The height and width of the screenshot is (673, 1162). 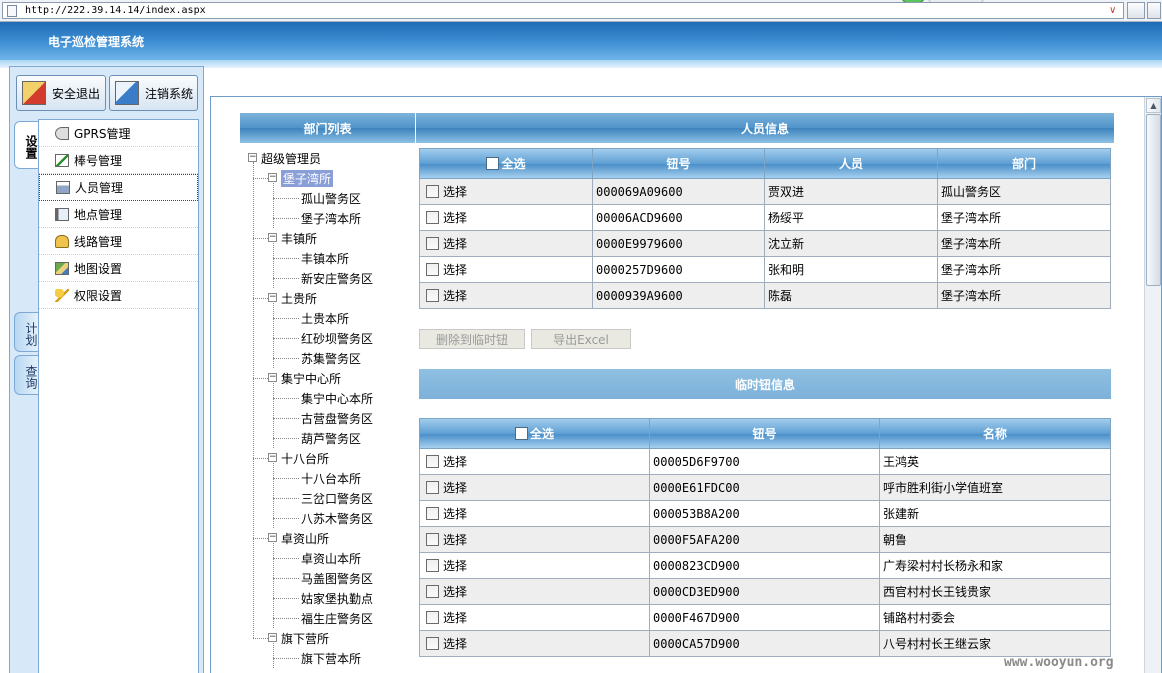 What do you see at coordinates (305, 458) in the screenshot?
I see `tree-group: 十八台所` at bounding box center [305, 458].